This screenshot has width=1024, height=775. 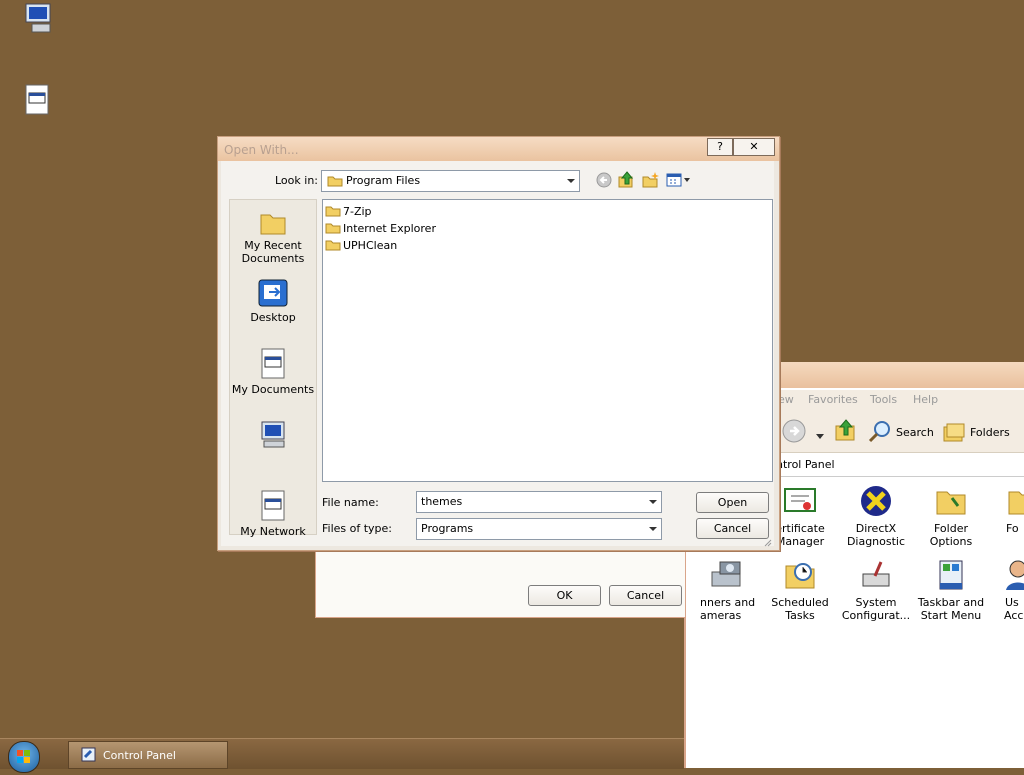 What do you see at coordinates (442, 501) in the screenshot?
I see `file-name-value: themes` at bounding box center [442, 501].